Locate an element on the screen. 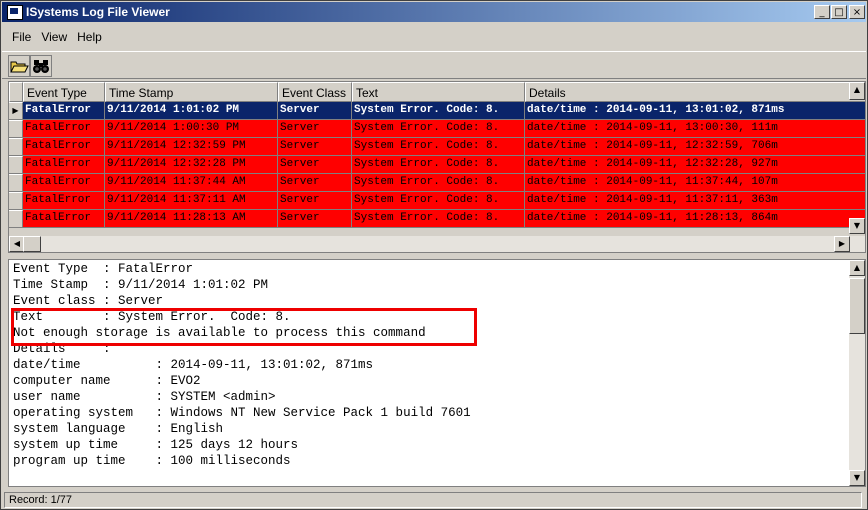  table-cell: 9/11/2014 1:00:30 PM is located at coordinates (191, 129).